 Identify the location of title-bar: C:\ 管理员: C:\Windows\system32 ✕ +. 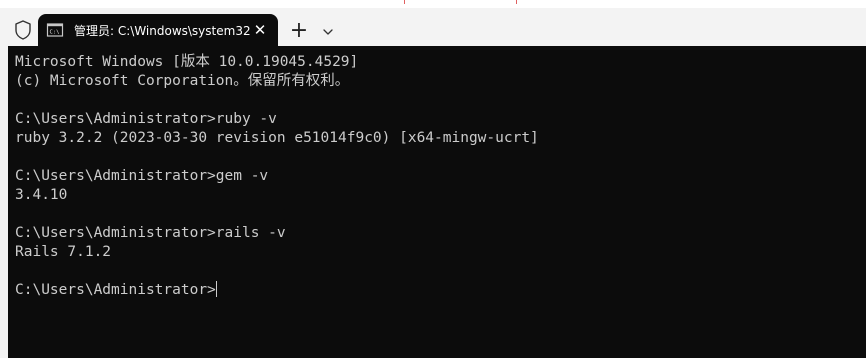
(433, 27).